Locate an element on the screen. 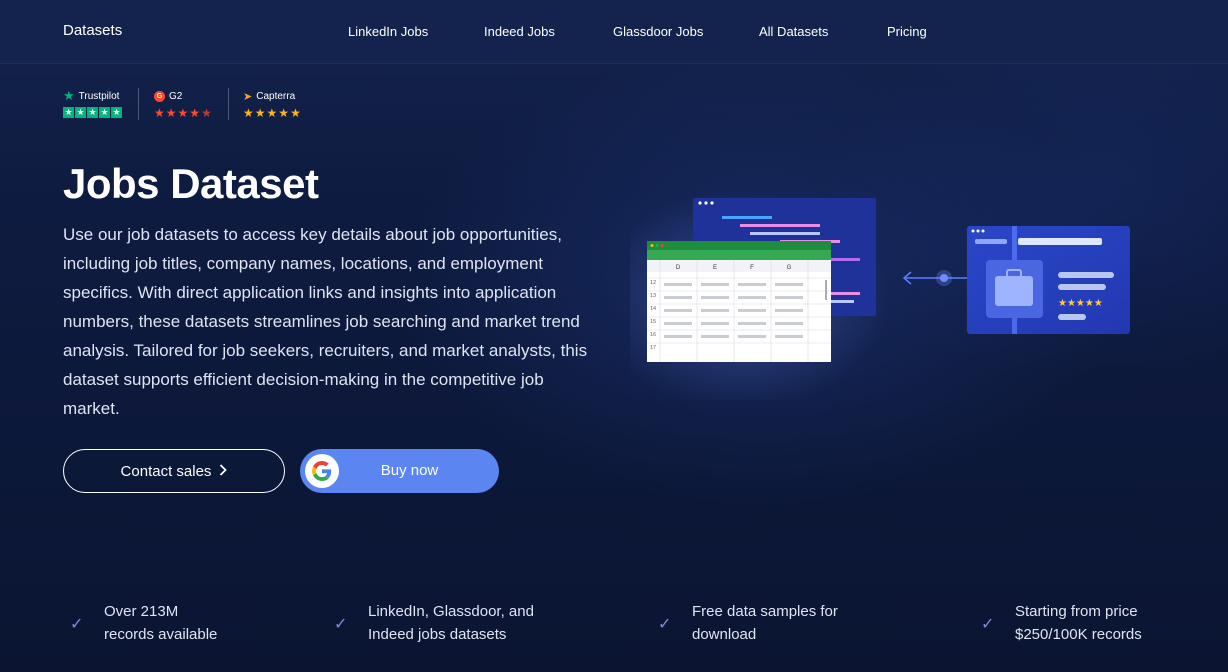 The width and height of the screenshot is (1228, 672). trustpilot-stars: ★ ★ ★ ★ ★ is located at coordinates (92, 112).